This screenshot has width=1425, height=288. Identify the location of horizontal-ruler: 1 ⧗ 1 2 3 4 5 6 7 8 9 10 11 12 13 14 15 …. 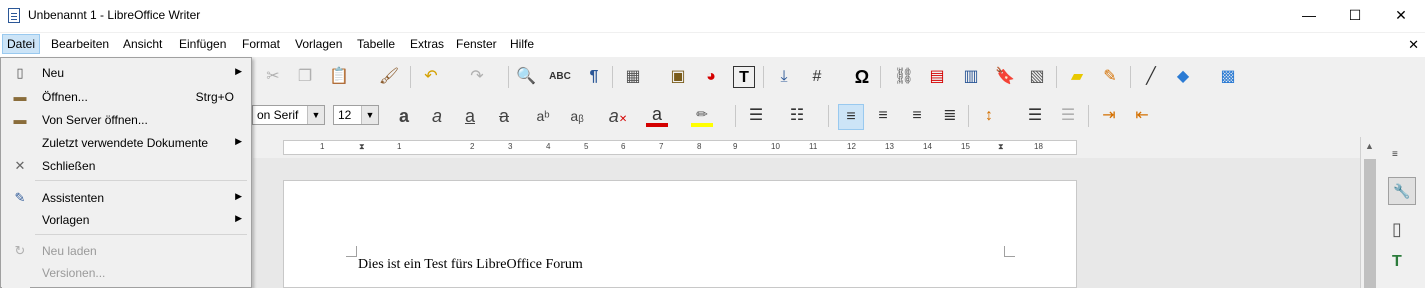
(680, 147).